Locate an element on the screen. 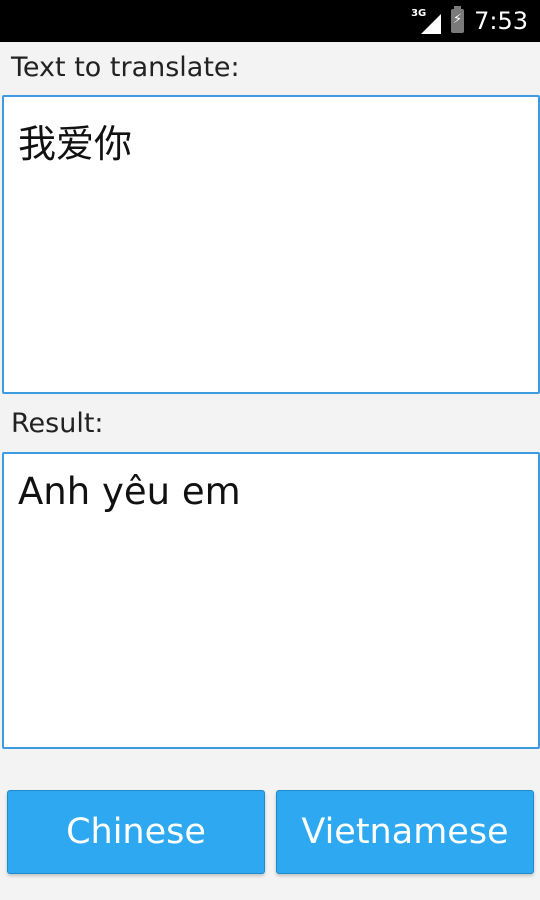 This screenshot has height=900, width=540. target-language-button: Vietnamese is located at coordinates (405, 832).